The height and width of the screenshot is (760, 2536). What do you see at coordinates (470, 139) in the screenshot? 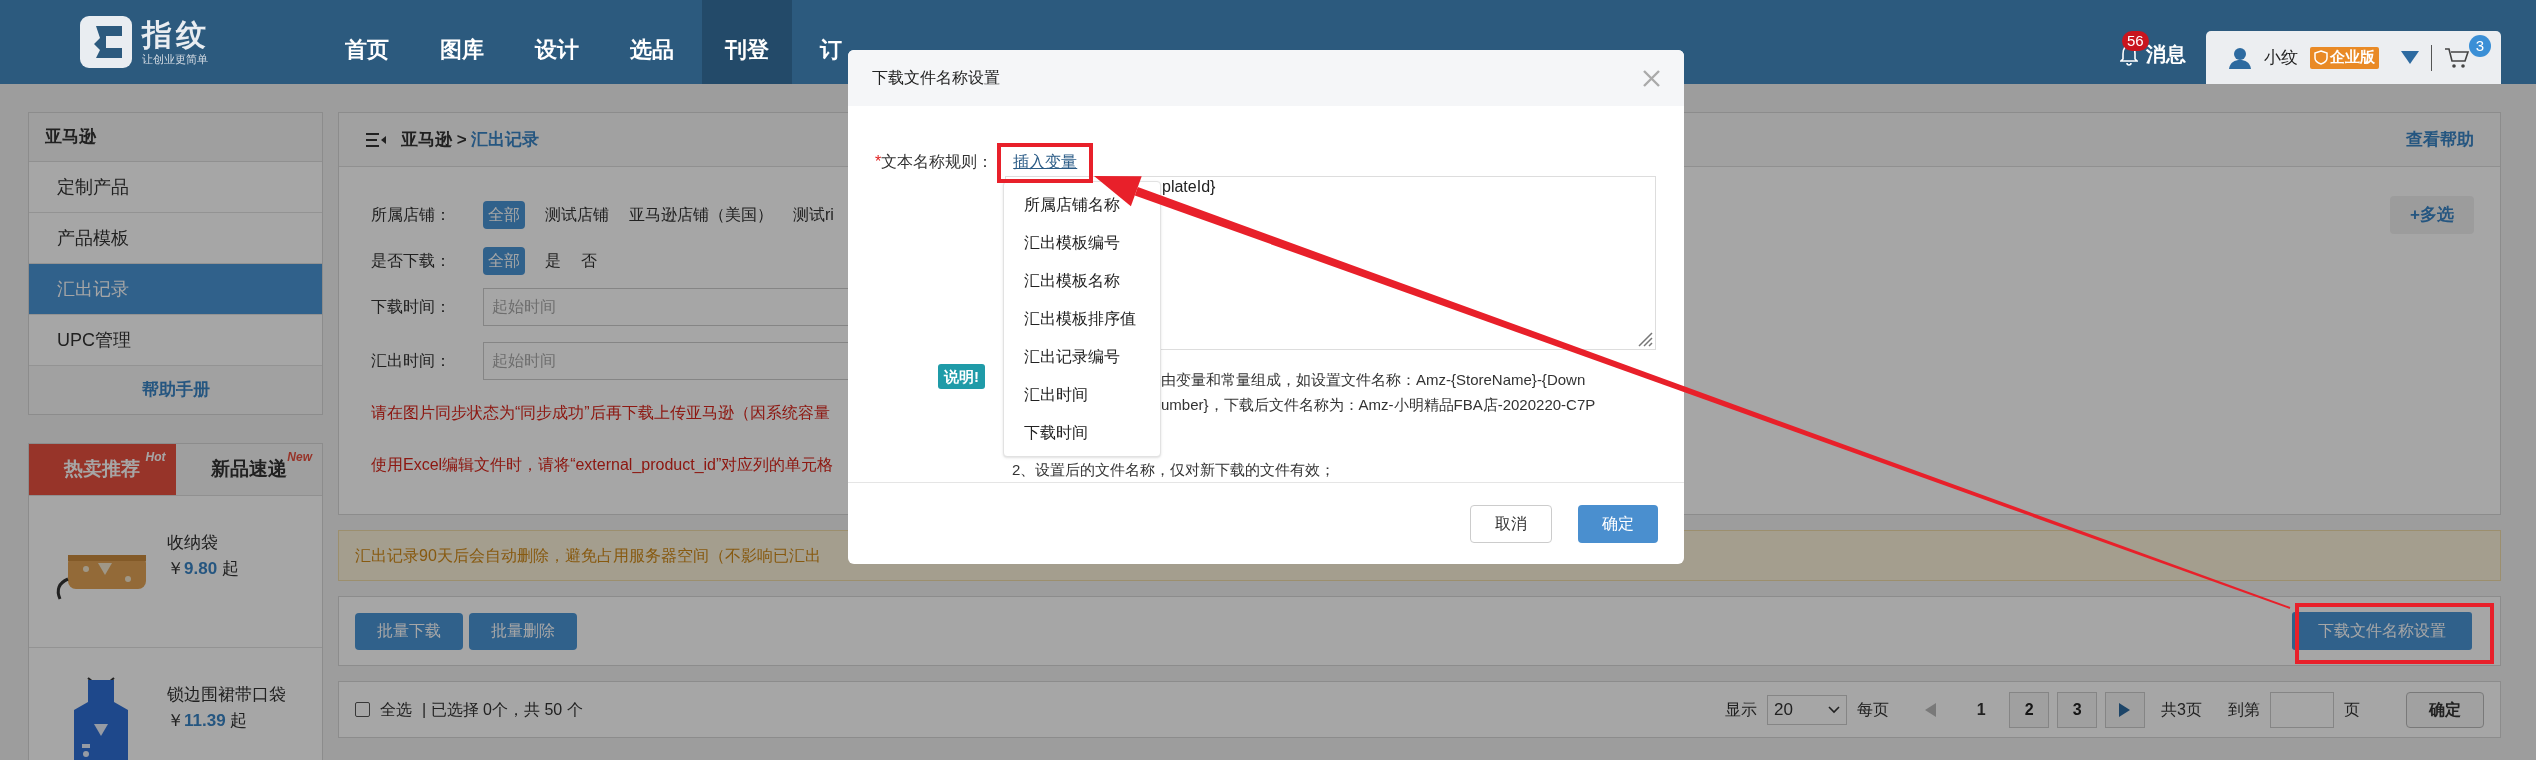
I see `breadcrumb: 亚马逊 > 汇出记录` at bounding box center [470, 139].